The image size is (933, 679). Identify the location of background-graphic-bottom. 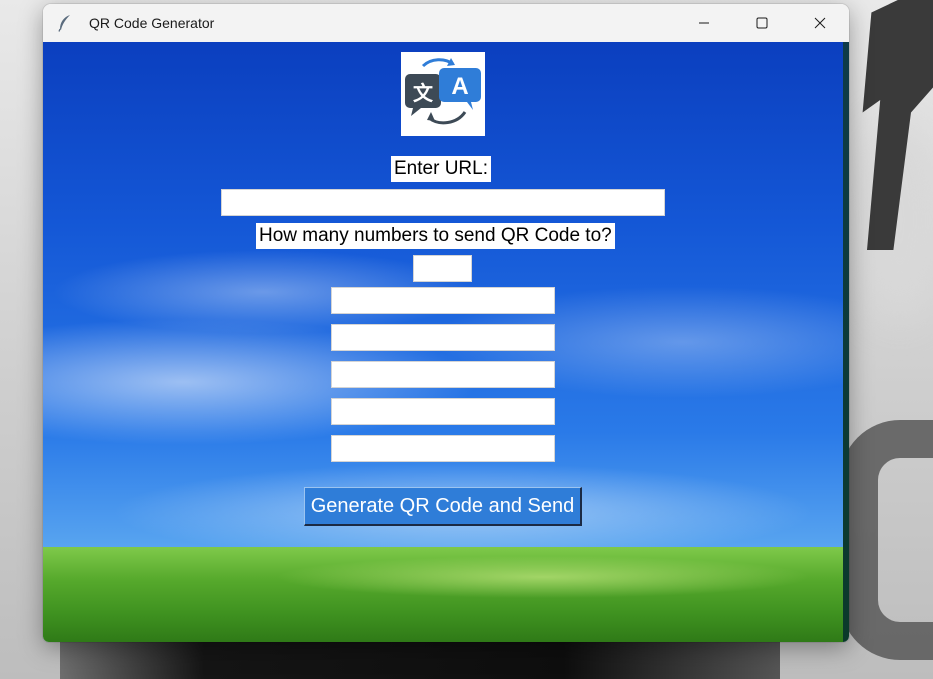
(886, 540).